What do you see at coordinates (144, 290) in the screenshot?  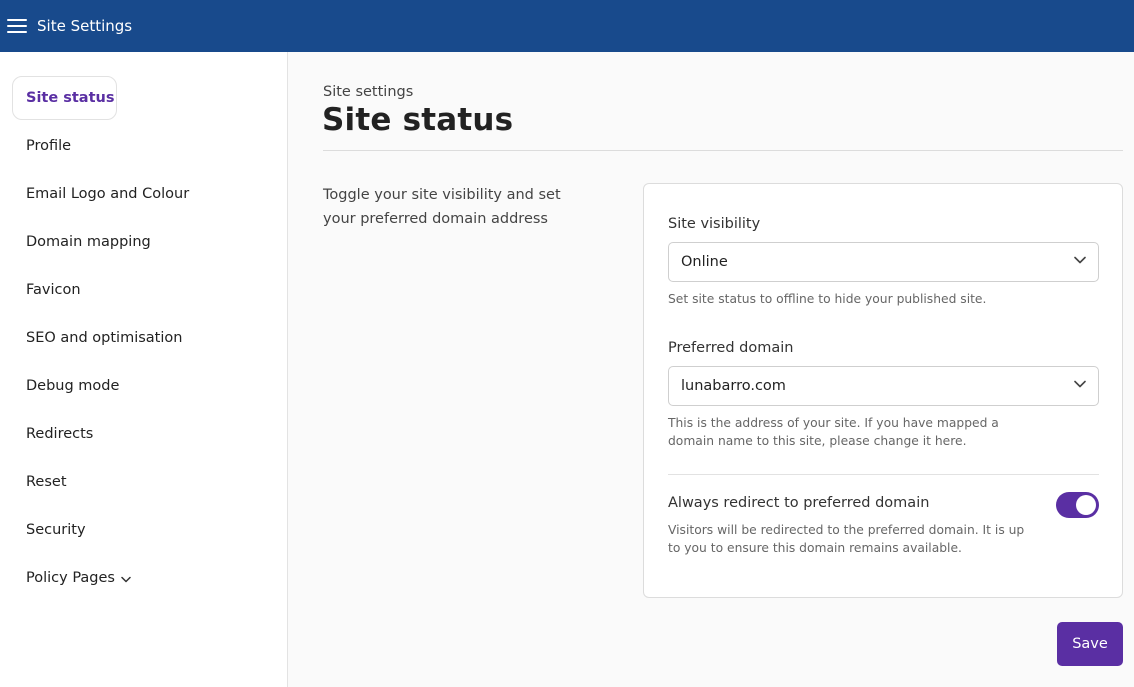 I see `sidebar-item-favicon: Favicon` at bounding box center [144, 290].